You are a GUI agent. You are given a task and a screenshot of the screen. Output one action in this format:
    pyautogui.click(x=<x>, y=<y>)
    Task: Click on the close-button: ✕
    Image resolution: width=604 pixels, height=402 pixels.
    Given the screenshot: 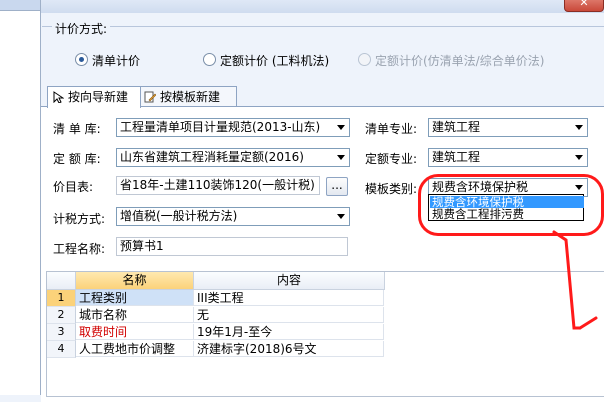 What is the action you would take?
    pyautogui.click(x=584, y=6)
    